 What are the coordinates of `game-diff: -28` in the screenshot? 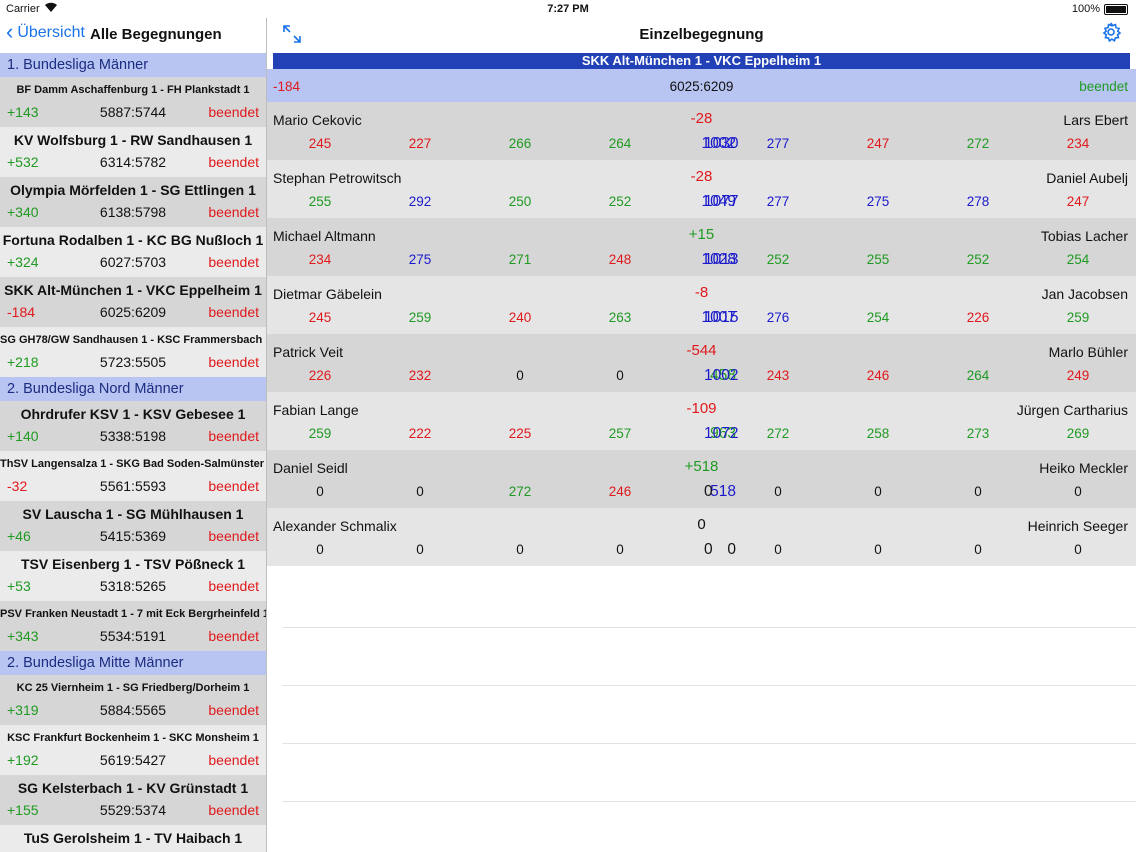 It's located at (701, 176).